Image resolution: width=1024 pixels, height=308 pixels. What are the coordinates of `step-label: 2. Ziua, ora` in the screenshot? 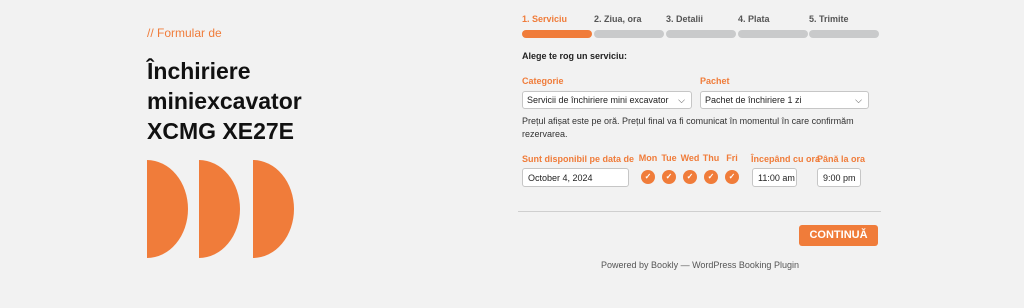 It's located at (618, 19).